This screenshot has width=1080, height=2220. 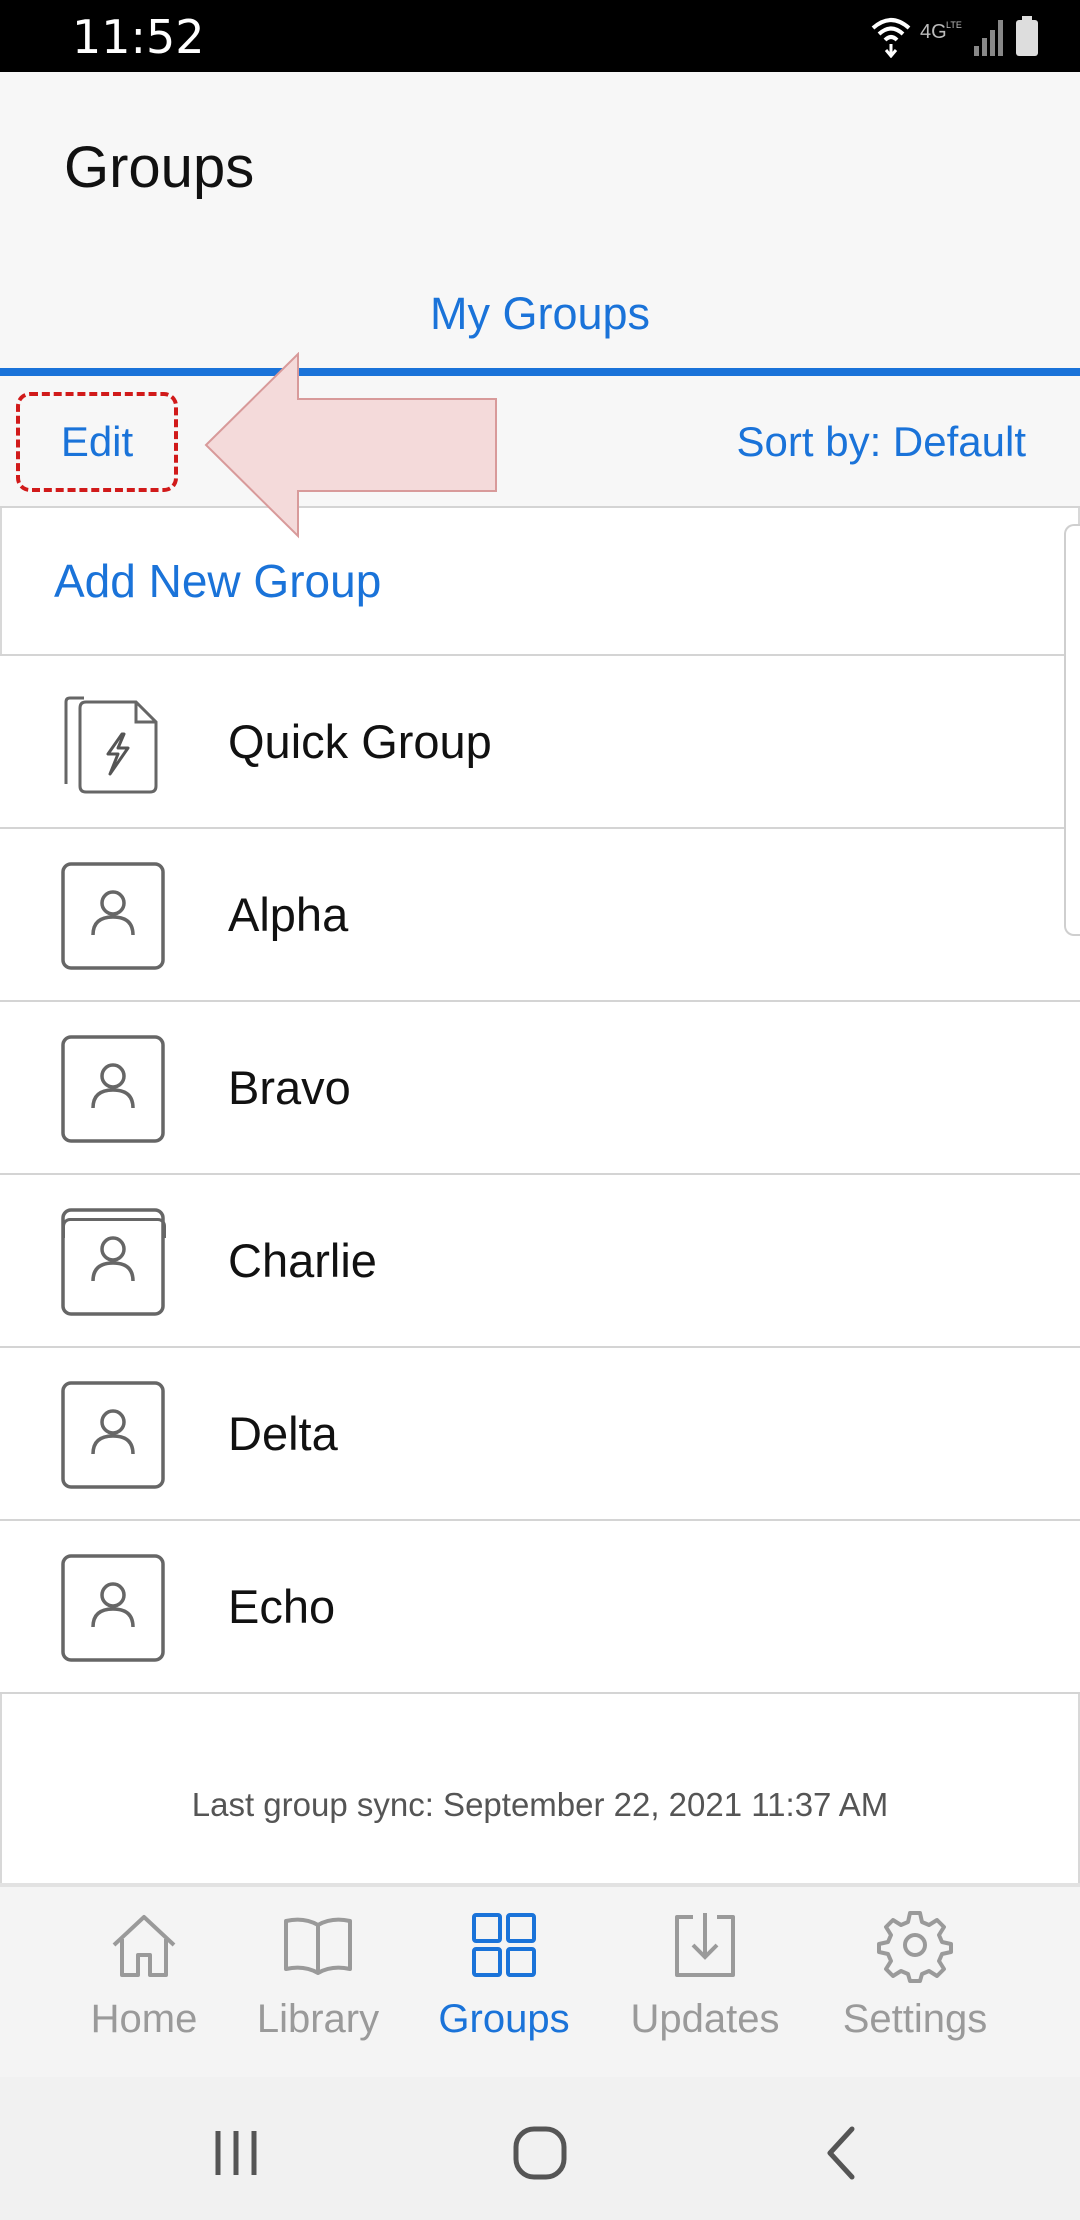 I want to click on back-icon, so click(x=842, y=2153).